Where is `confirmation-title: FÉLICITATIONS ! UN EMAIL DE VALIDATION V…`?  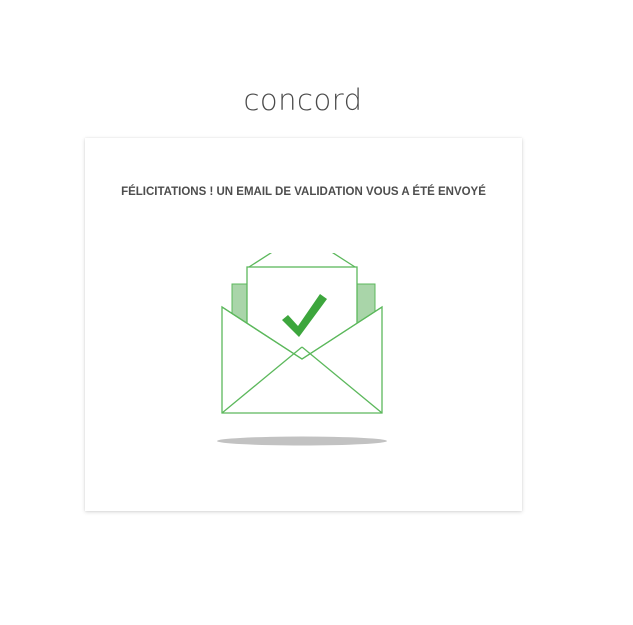
confirmation-title: FÉLICITATIONS ! UN EMAIL DE VALIDATION V… is located at coordinates (303, 192).